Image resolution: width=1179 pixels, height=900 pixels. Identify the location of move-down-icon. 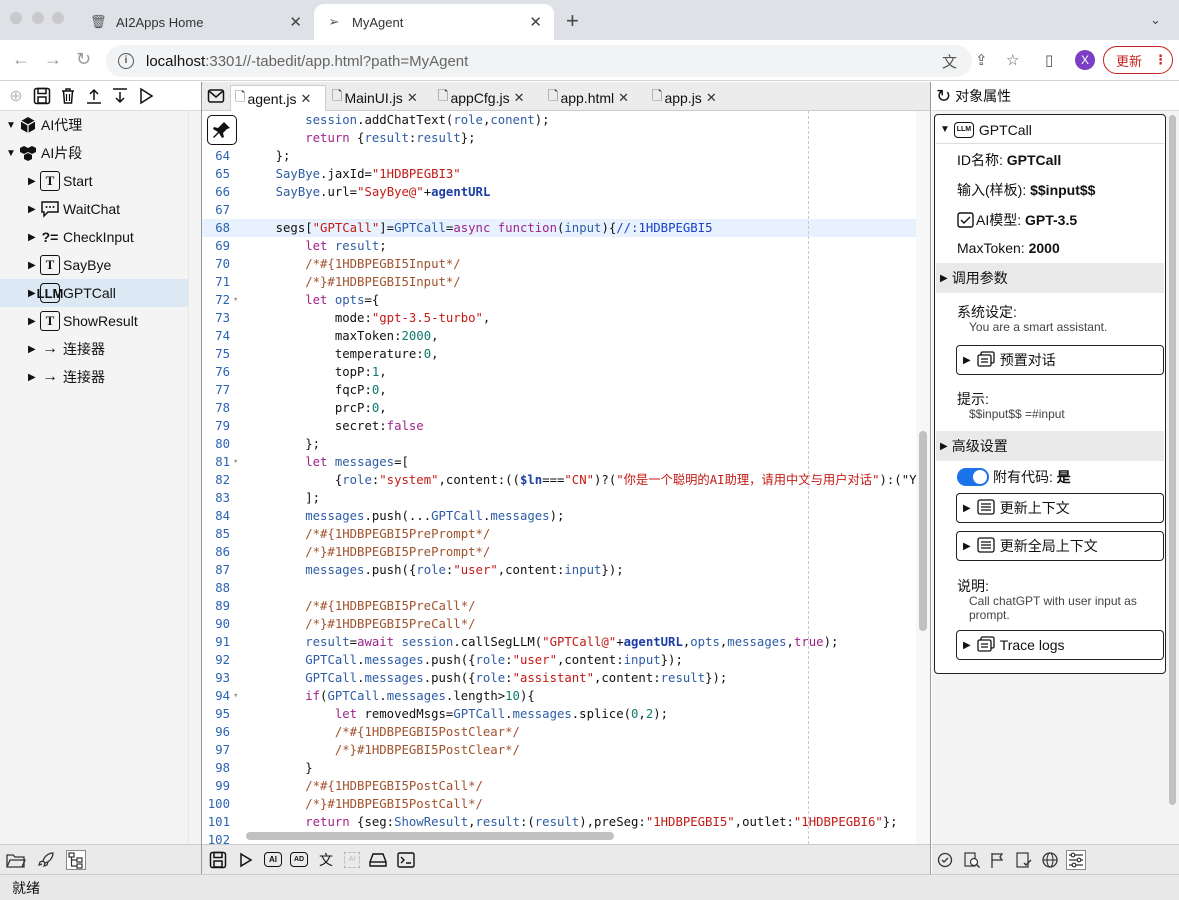
(120, 96).